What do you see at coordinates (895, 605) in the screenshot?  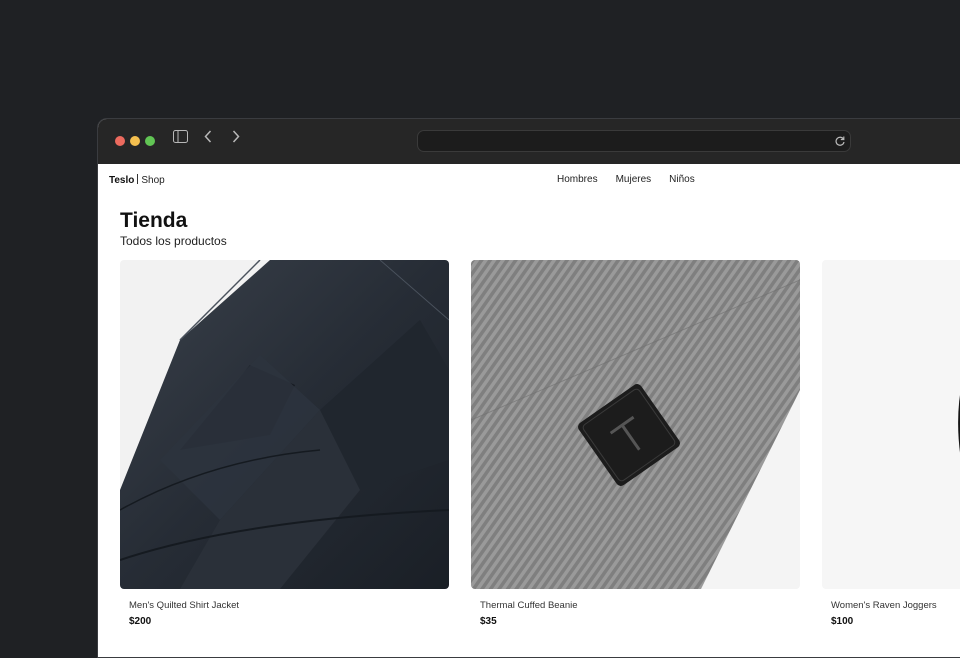 I see `product-name: Women's Raven Joggers` at bounding box center [895, 605].